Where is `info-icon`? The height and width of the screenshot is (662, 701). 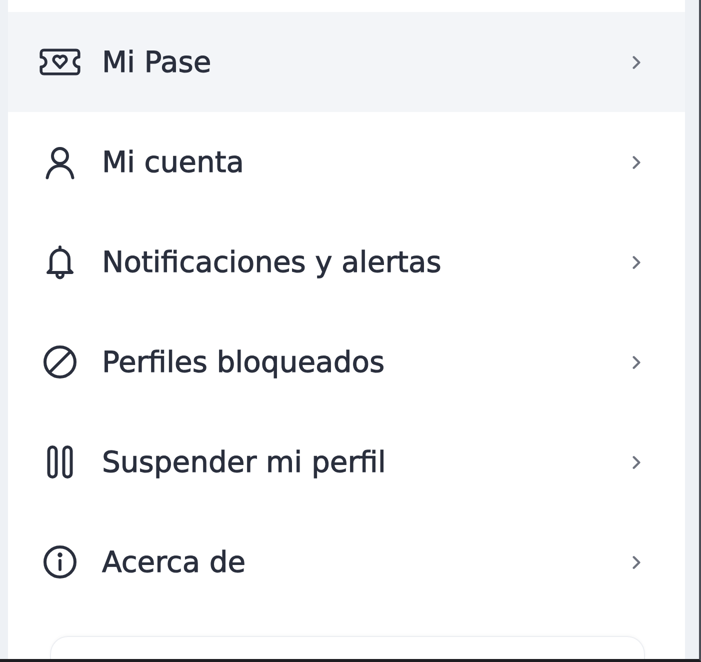
info-icon is located at coordinates (60, 562).